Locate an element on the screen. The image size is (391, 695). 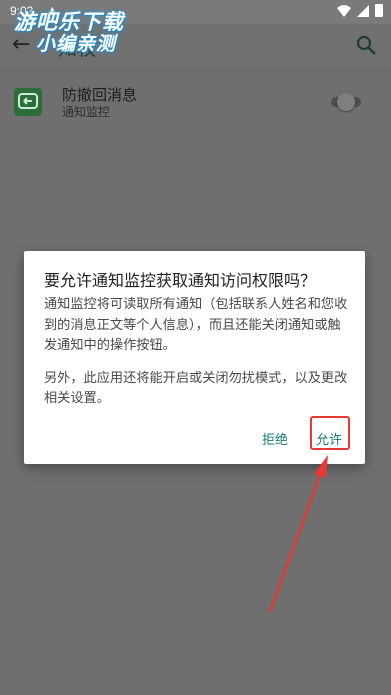
list-item-app: 防撤回消息 通知监控 is located at coordinates (195, 102).